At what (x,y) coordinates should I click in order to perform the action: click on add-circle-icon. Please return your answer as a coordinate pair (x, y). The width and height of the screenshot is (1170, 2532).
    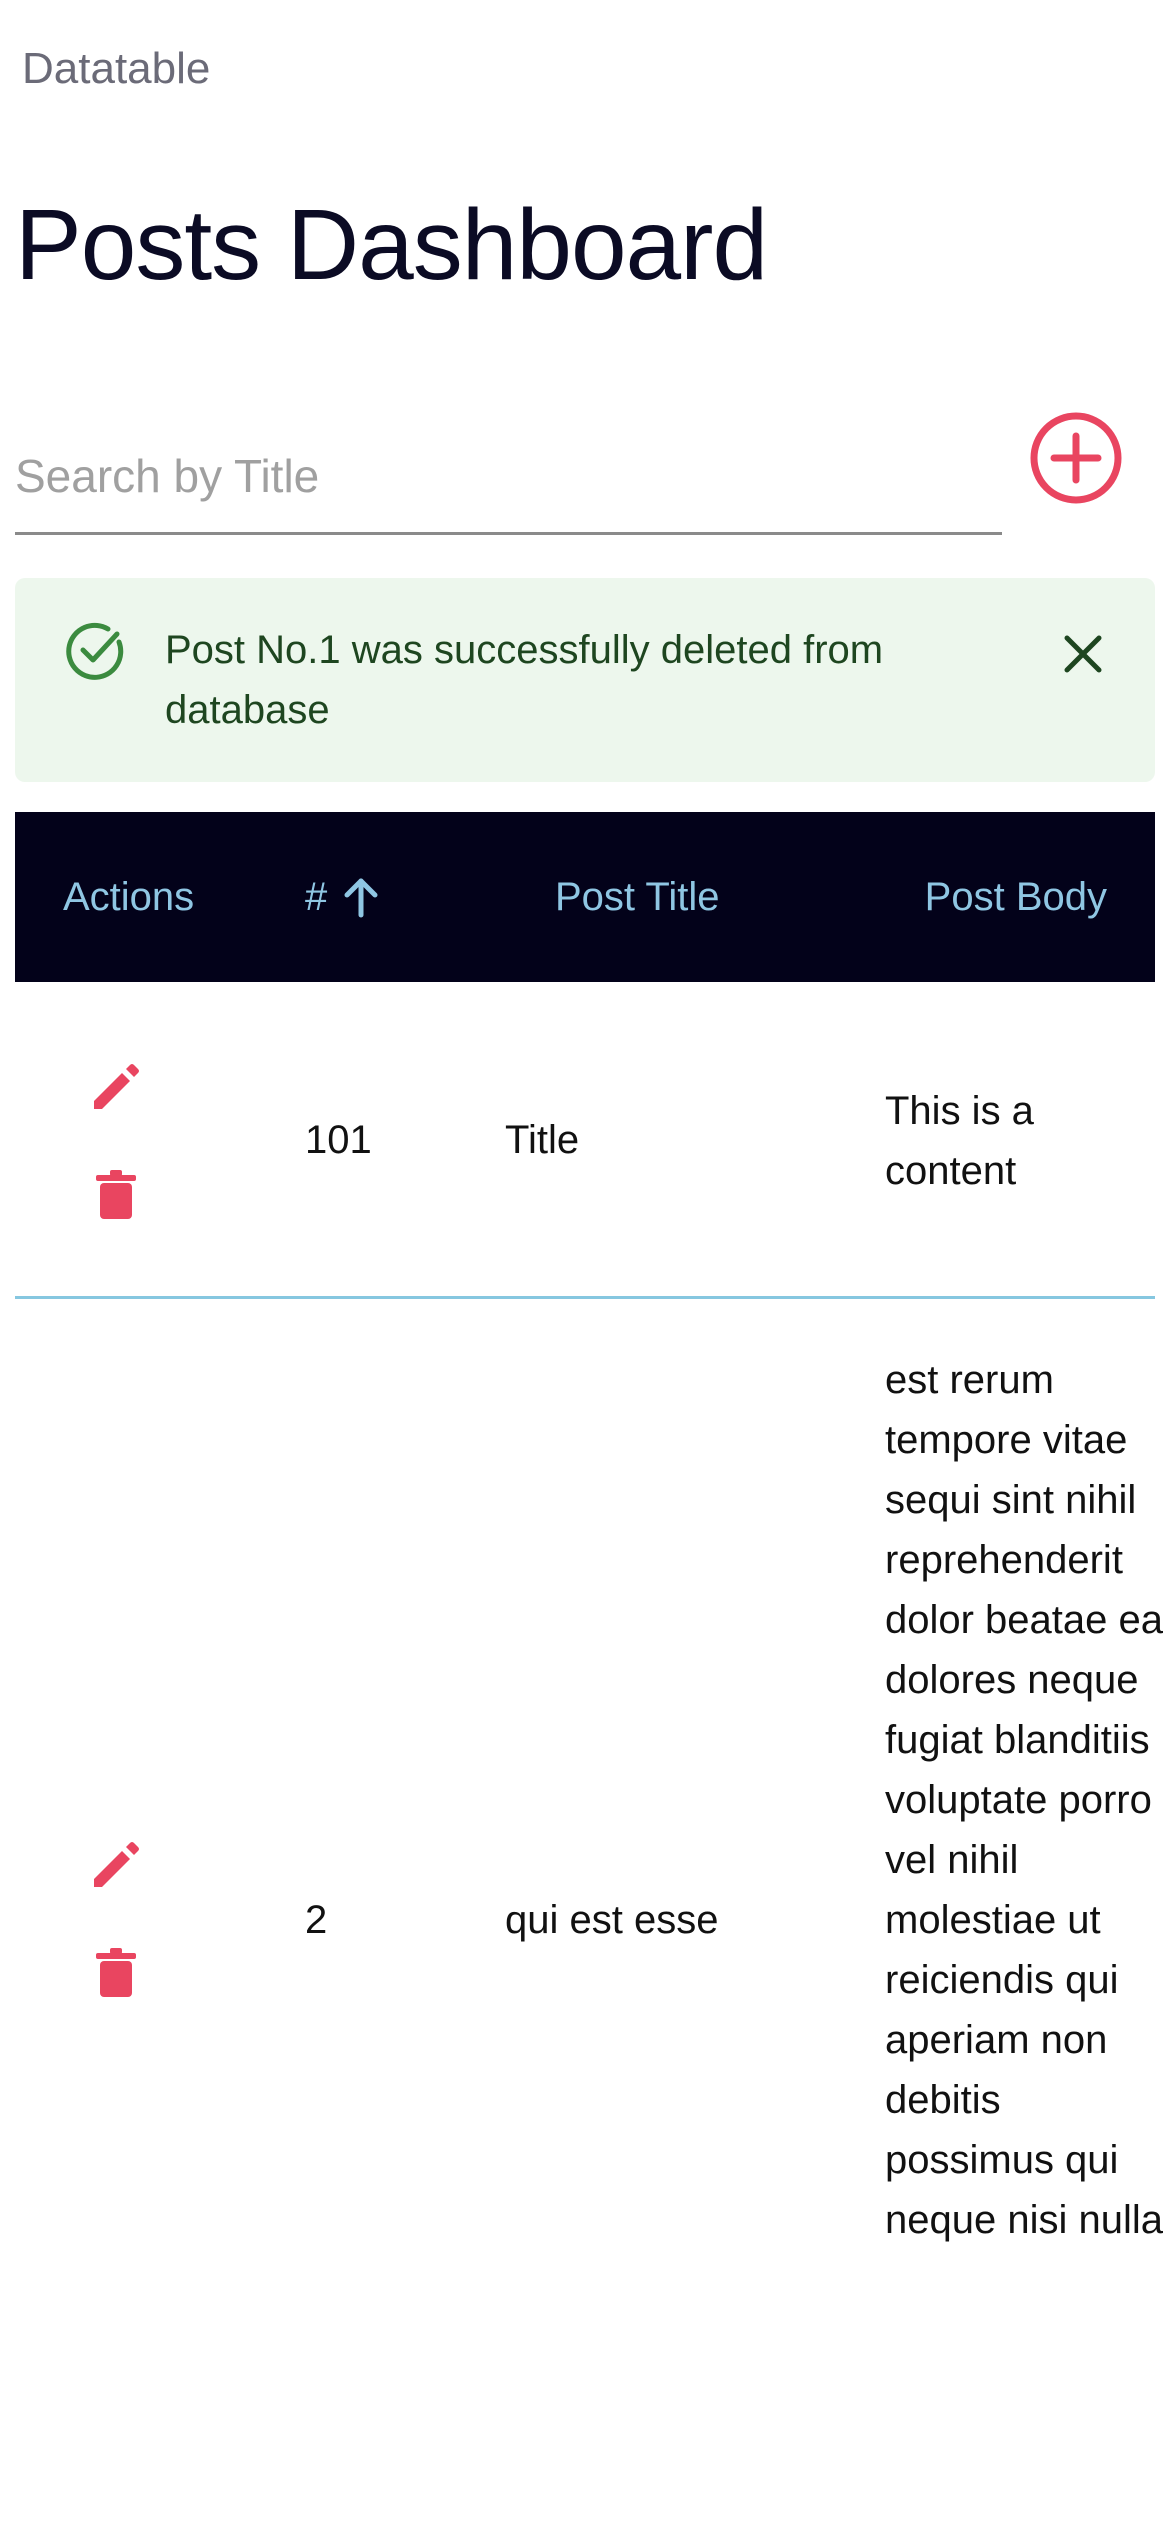
    Looking at the image, I should click on (1076, 458).